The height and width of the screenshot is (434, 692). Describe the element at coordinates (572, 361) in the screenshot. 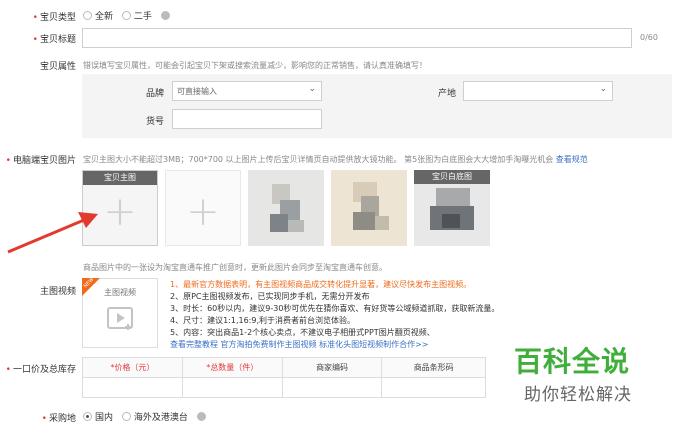

I see `watermark-title: 百科全说` at that location.